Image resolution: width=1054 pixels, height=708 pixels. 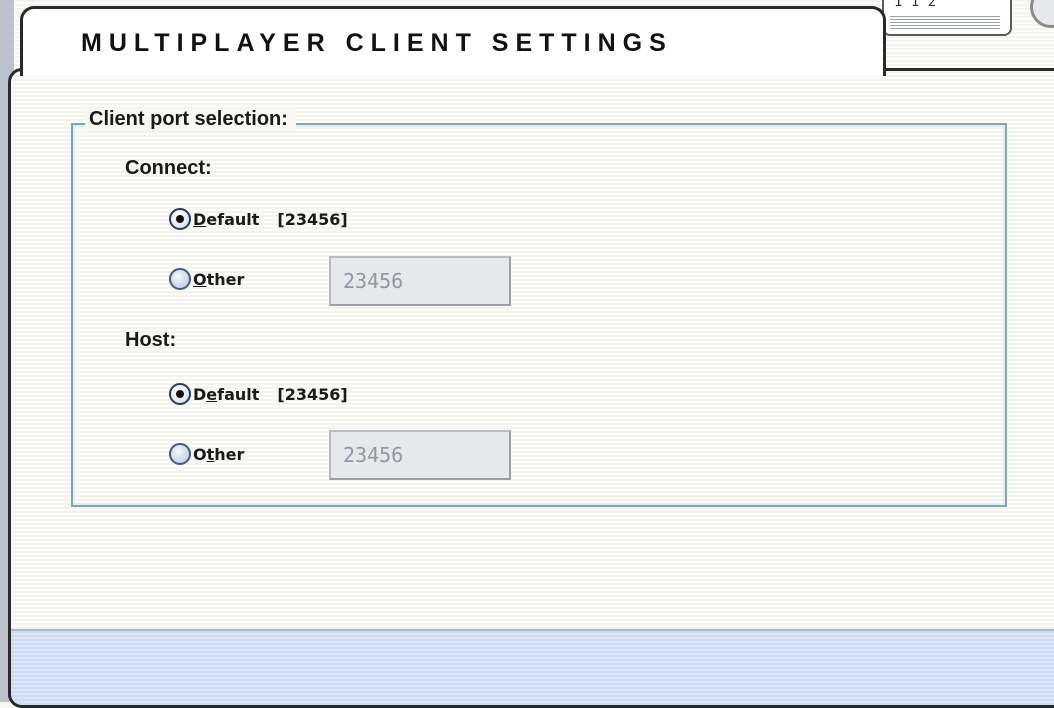 What do you see at coordinates (168, 168) in the screenshot?
I see `connect-label: Connect:` at bounding box center [168, 168].